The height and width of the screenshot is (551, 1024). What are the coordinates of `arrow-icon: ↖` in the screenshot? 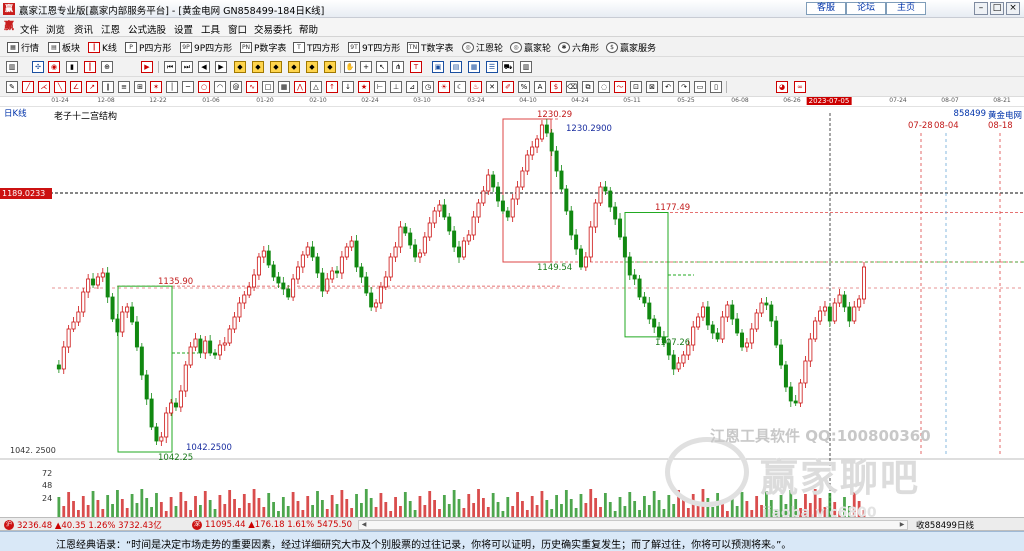 It's located at (382, 67).